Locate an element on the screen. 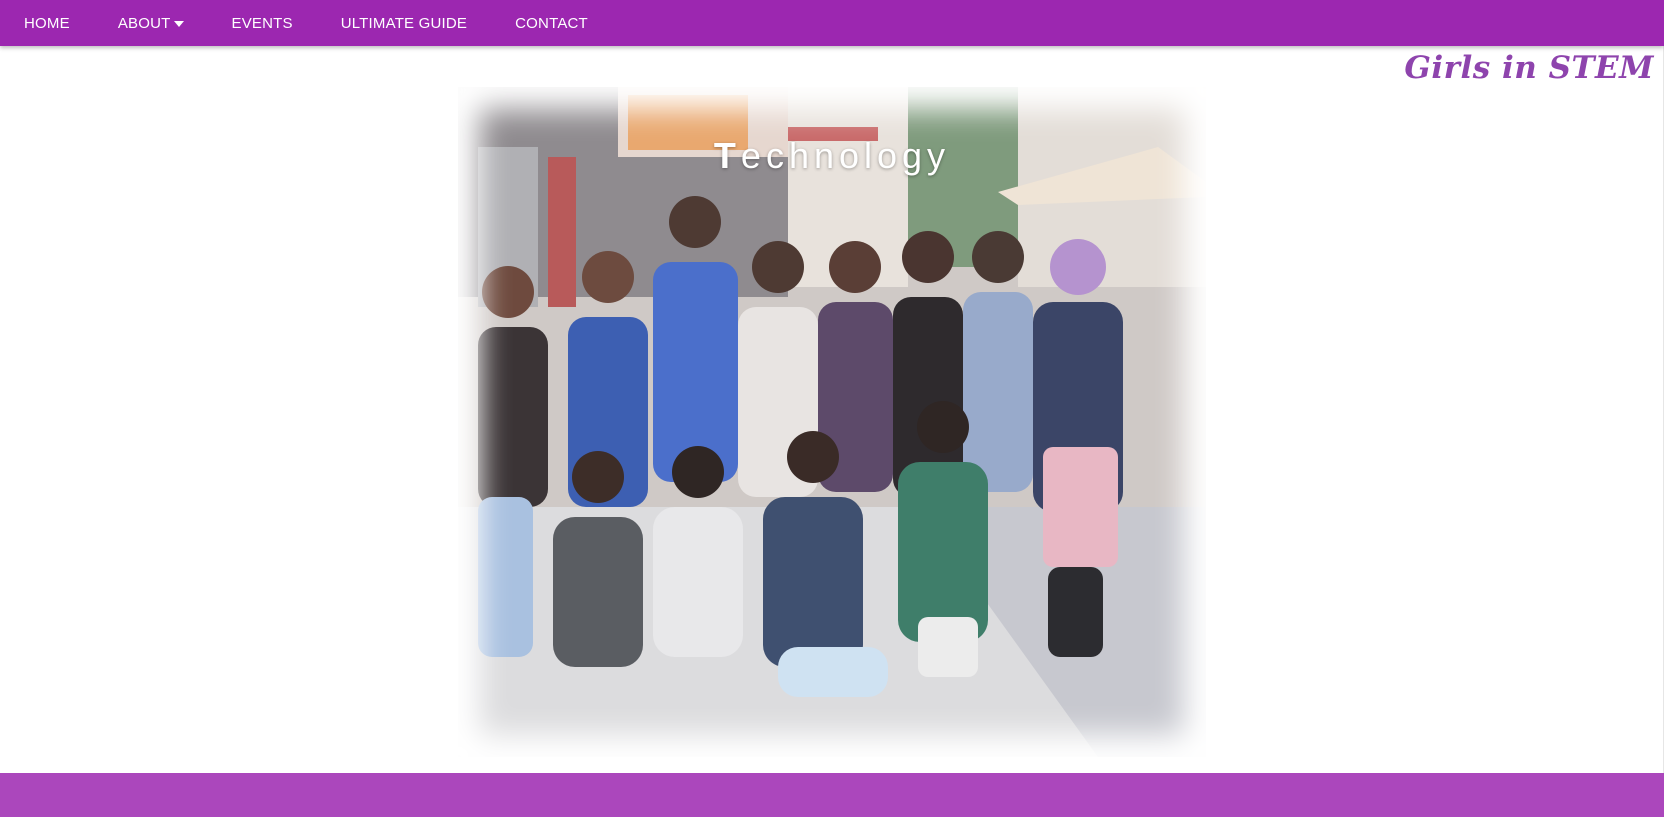  nav-item-contact: CONTACT is located at coordinates (551, 23).